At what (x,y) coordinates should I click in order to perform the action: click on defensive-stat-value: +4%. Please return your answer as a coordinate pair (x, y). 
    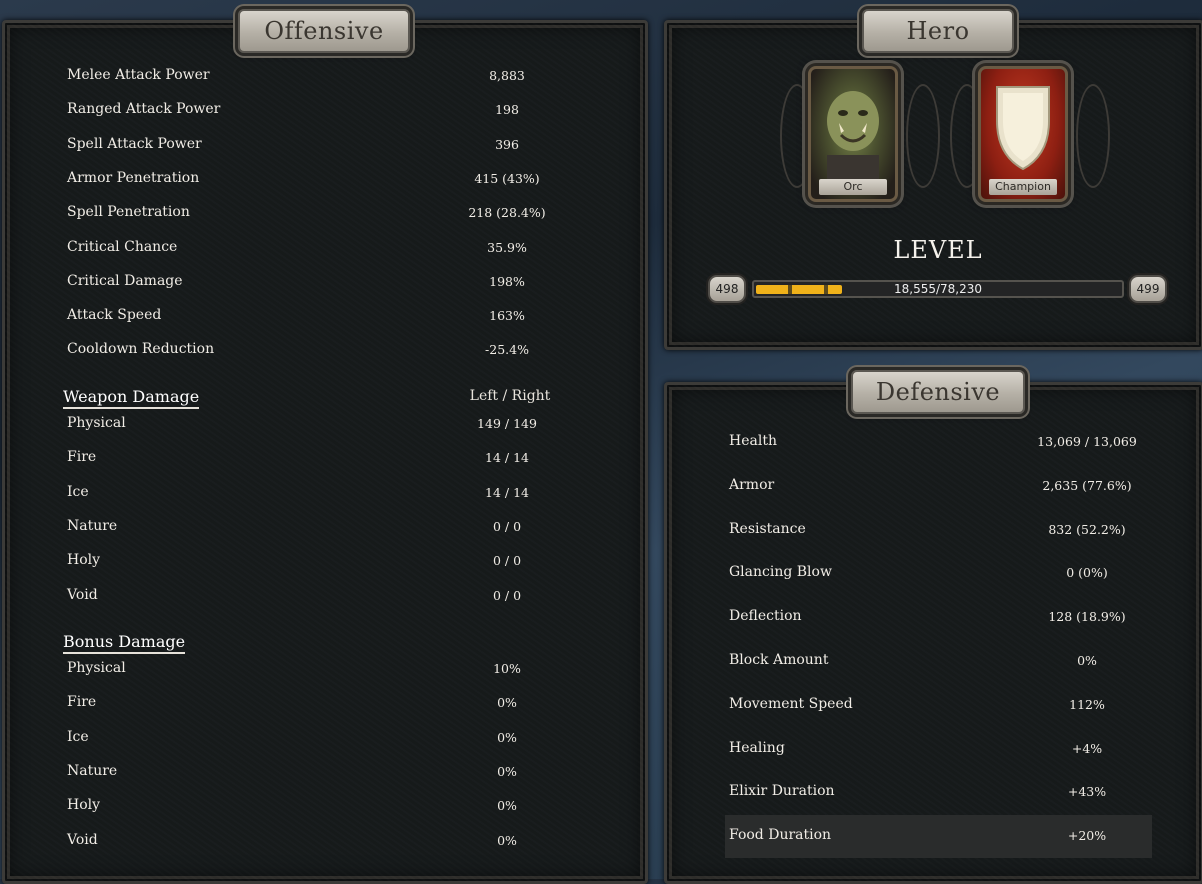
    Looking at the image, I should click on (1087, 748).